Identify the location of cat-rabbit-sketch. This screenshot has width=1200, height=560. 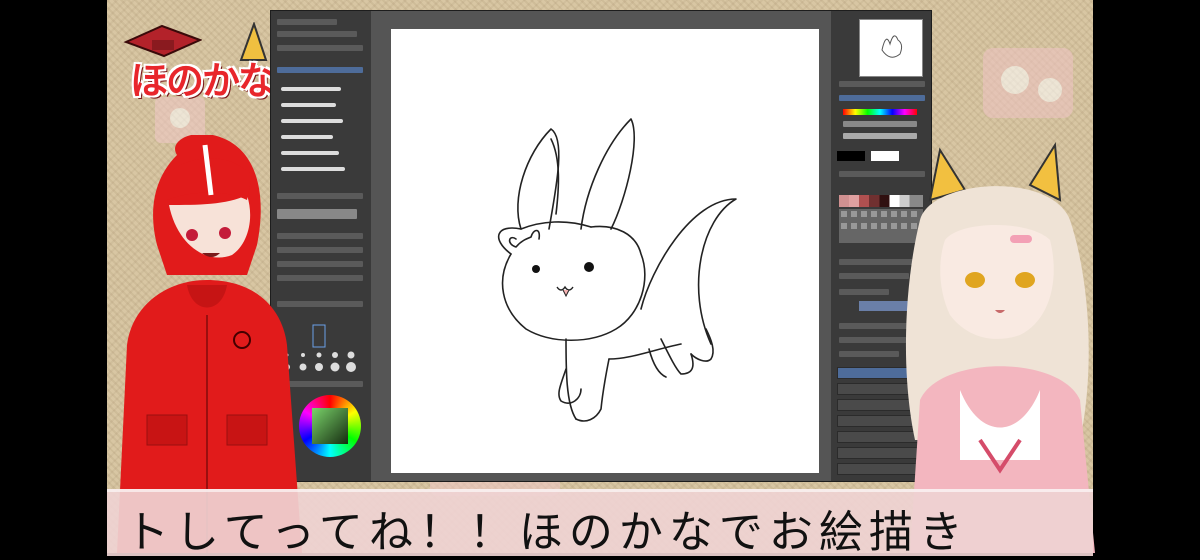
(617, 270).